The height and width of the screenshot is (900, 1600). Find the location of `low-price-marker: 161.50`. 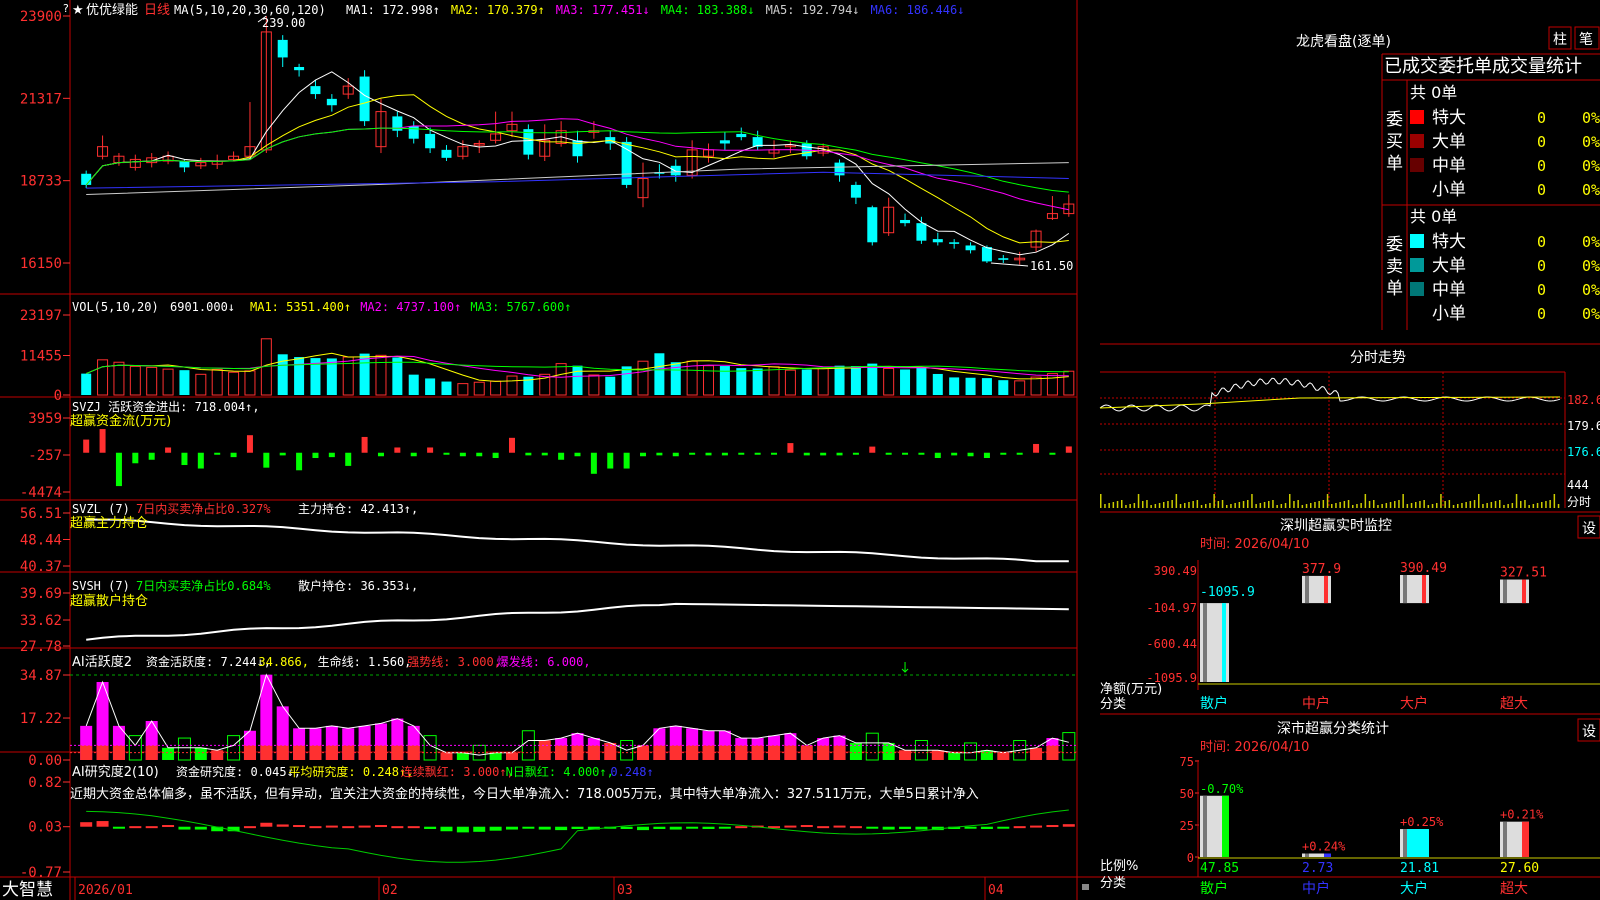

low-price-marker: 161.50 is located at coordinates (1051, 266).